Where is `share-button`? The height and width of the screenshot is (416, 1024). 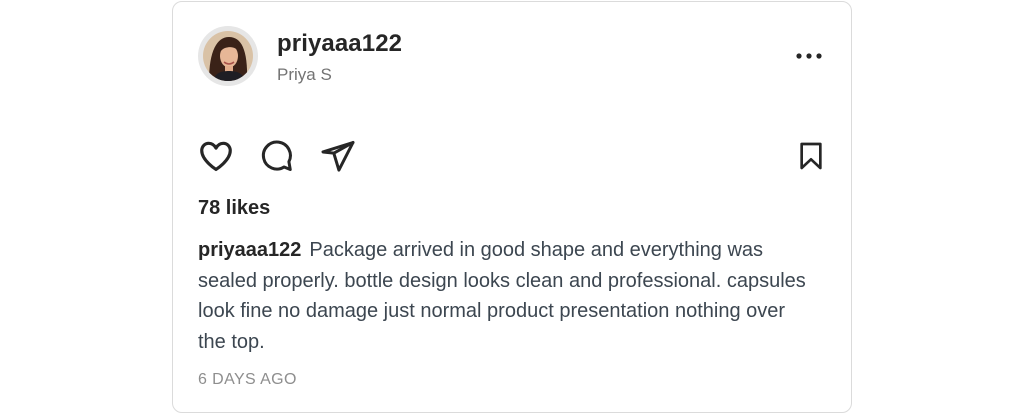 share-button is located at coordinates (338, 156).